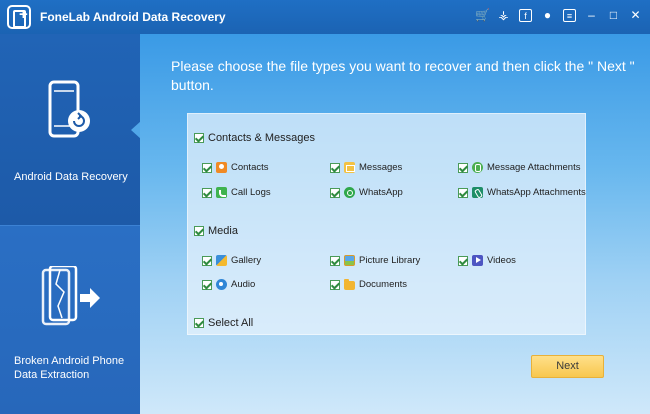 This screenshot has height=414, width=650. I want to click on sidebar-item-label: Android Data Recovery, so click(71, 177).